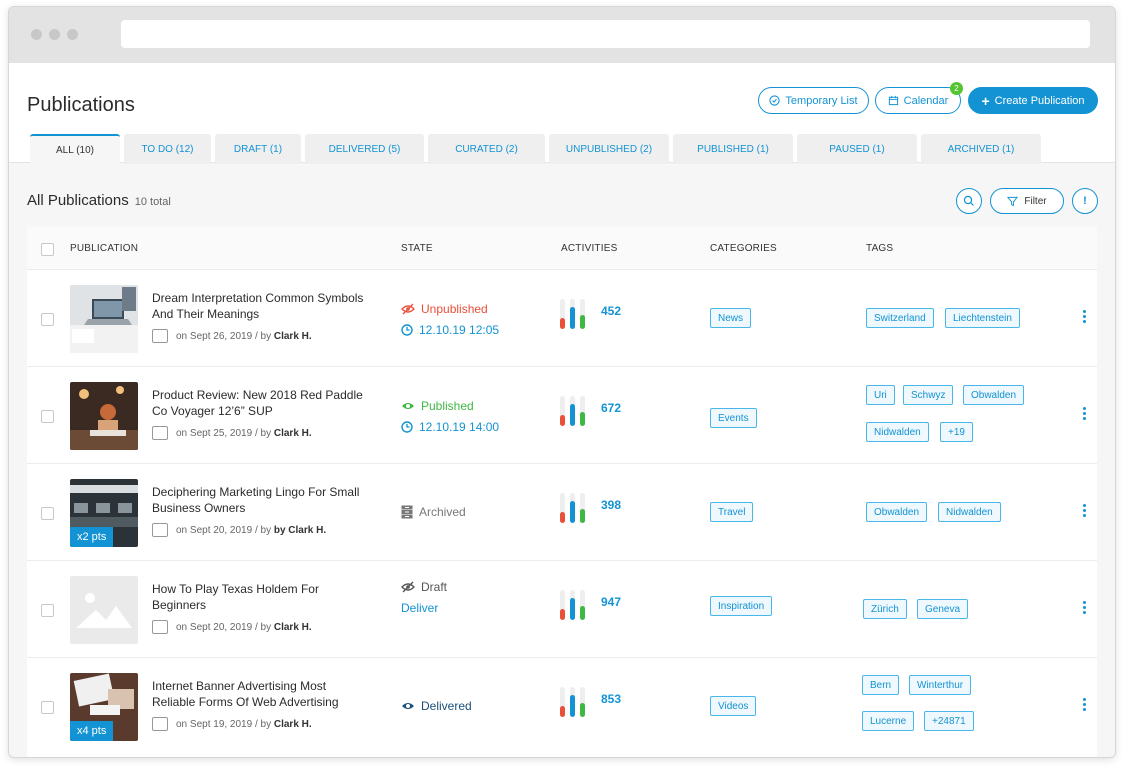  Describe the element at coordinates (611, 505) in the screenshot. I see `activity-count: 398` at that location.